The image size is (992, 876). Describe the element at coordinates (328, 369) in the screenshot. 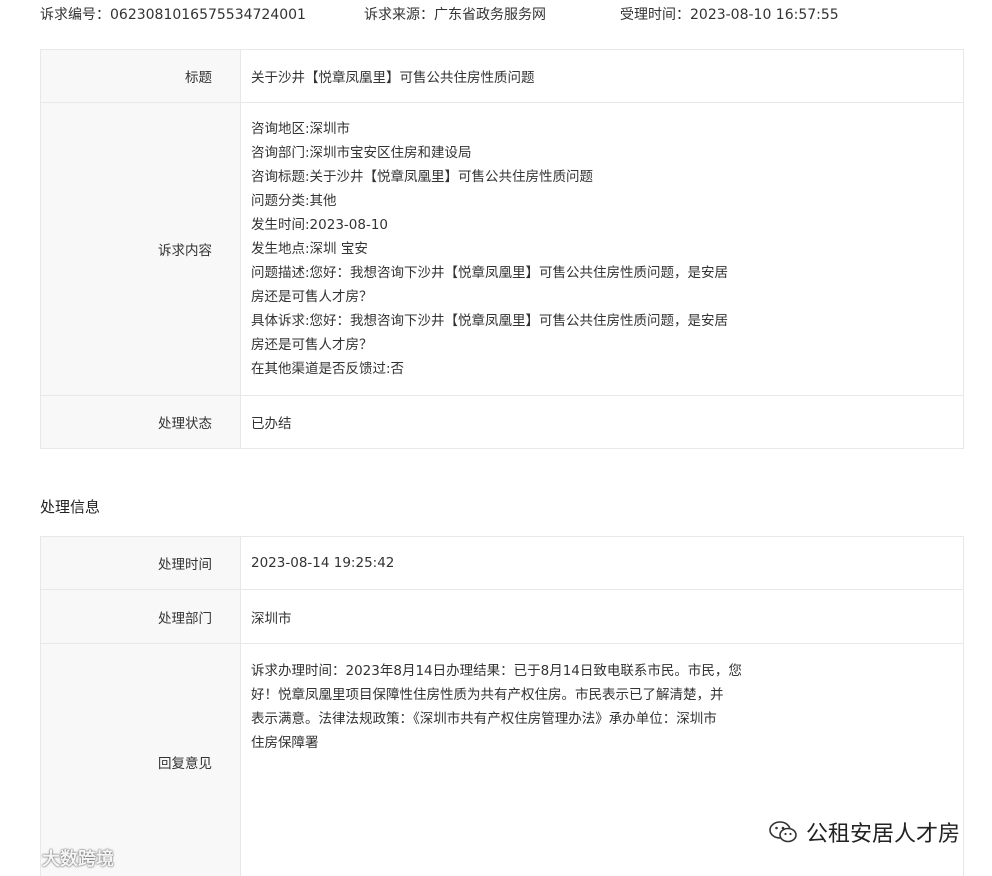

I see `content-line: 在其他渠道是否反馈过:否` at that location.